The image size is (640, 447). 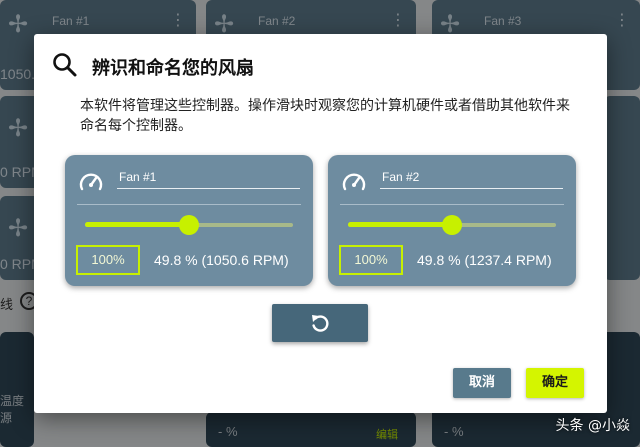 What do you see at coordinates (208, 179) in the screenshot?
I see `fan-name-input: Fan #1` at bounding box center [208, 179].